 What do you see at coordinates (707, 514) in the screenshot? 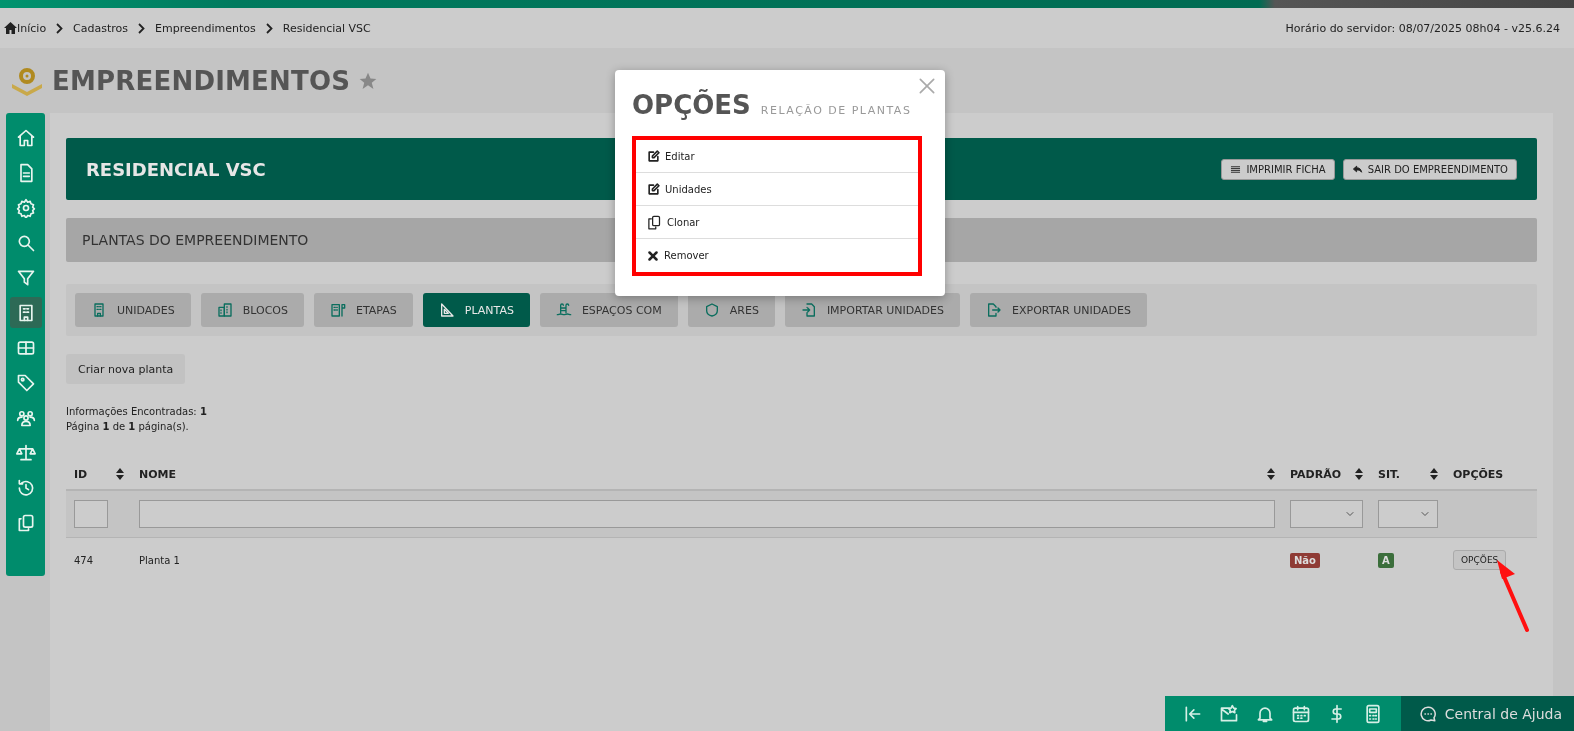
I see `name-filter-field` at bounding box center [707, 514].